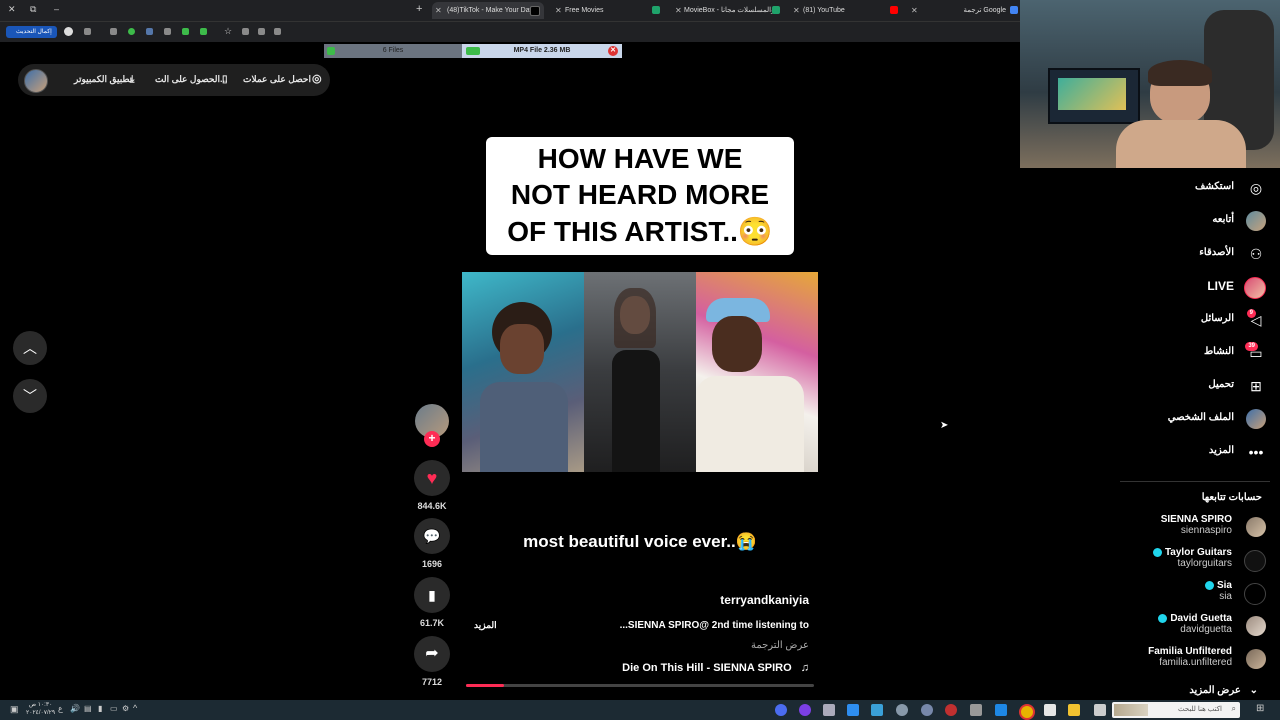 Image resolution: width=1280 pixels, height=720 pixels. Describe the element at coordinates (1074, 710) in the screenshot. I see `file-explorer-icon` at that location.